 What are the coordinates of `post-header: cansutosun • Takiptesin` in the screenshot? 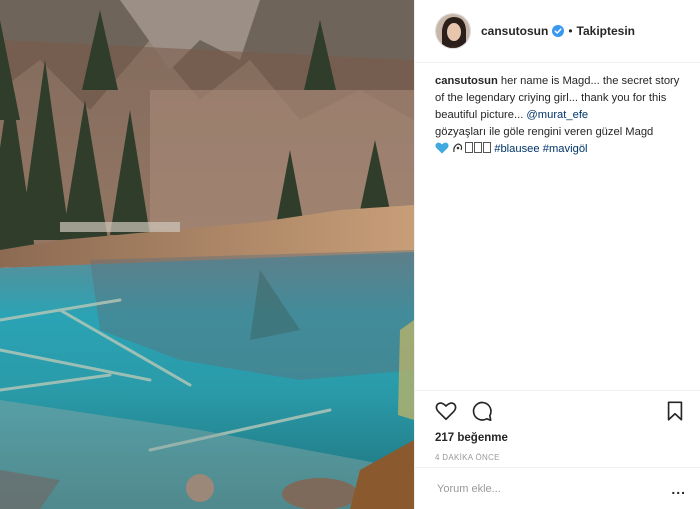 It's located at (557, 31).